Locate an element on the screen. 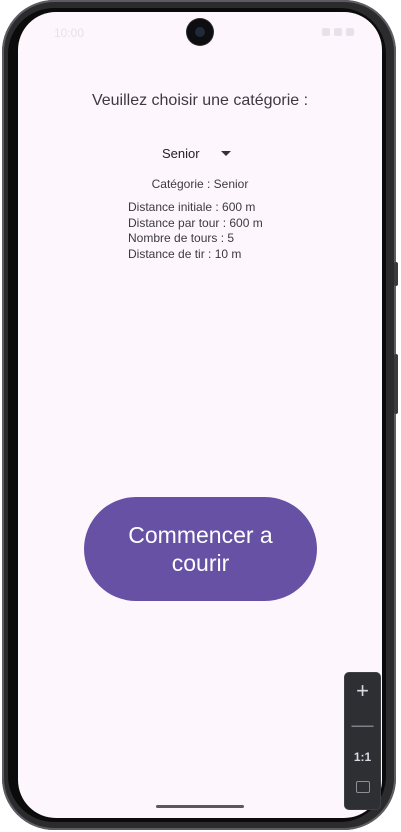 Image resolution: width=401 pixels, height=832 pixels. power-button is located at coordinates (396, 384).